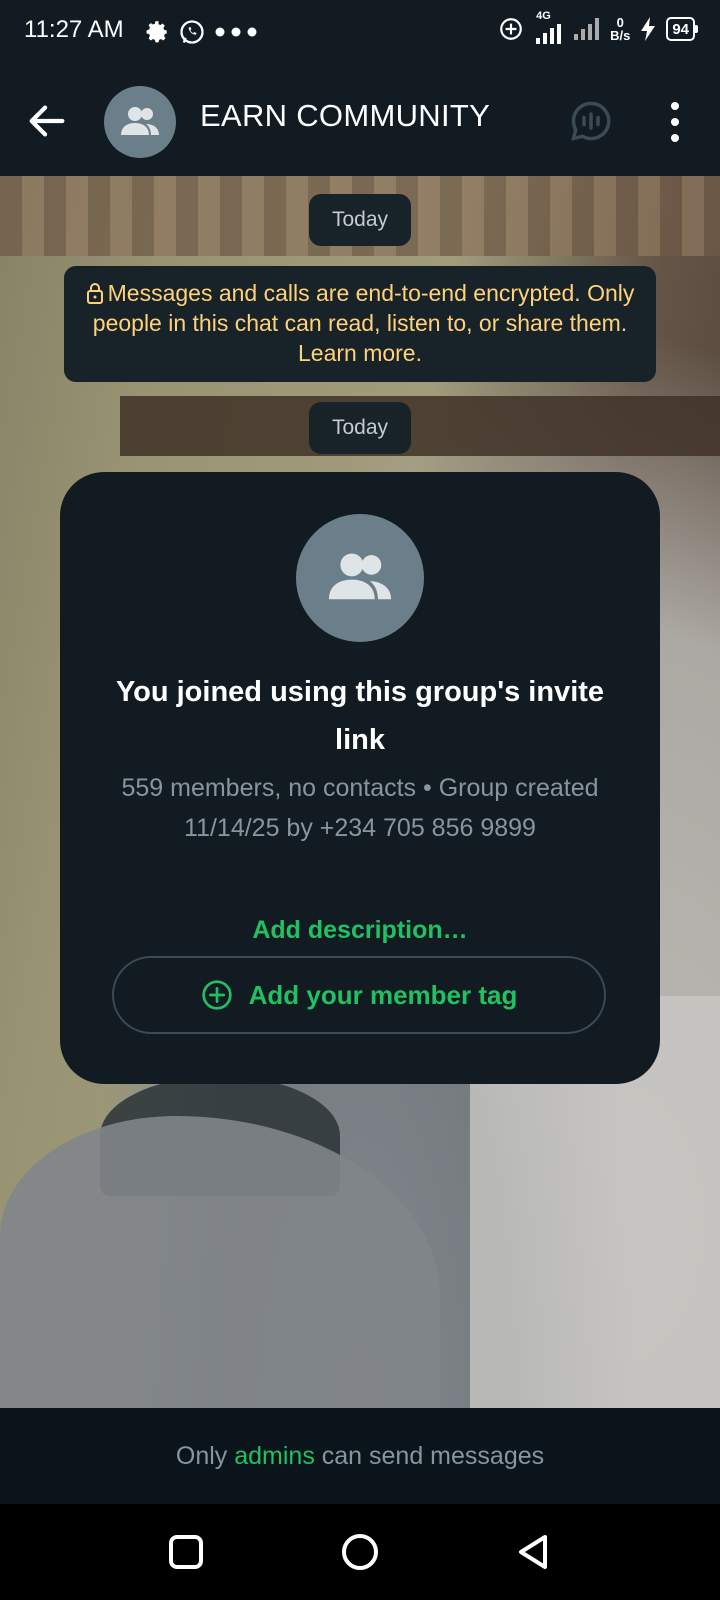 Image resolution: width=720 pixels, height=1600 pixels. Describe the element at coordinates (360, 32) in the screenshot. I see `status-bar: 11:27 AM 4G 0 B/s 94` at that location.